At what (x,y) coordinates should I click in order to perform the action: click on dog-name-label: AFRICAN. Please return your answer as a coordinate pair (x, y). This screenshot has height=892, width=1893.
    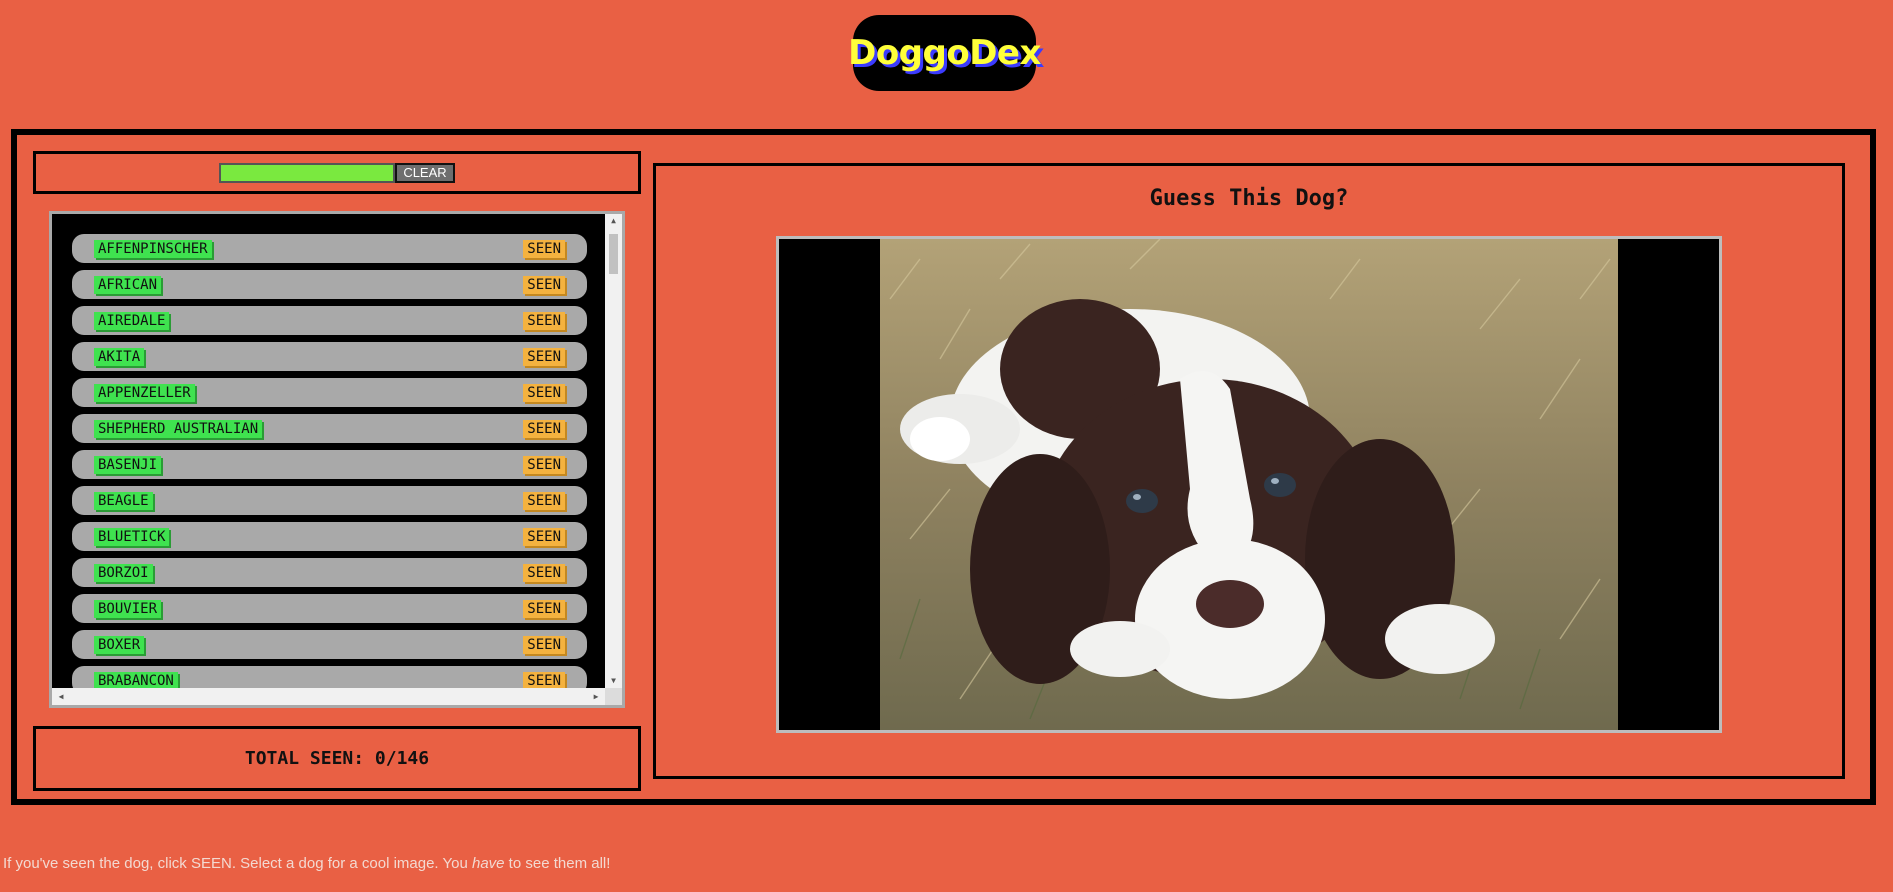
    Looking at the image, I should click on (128, 285).